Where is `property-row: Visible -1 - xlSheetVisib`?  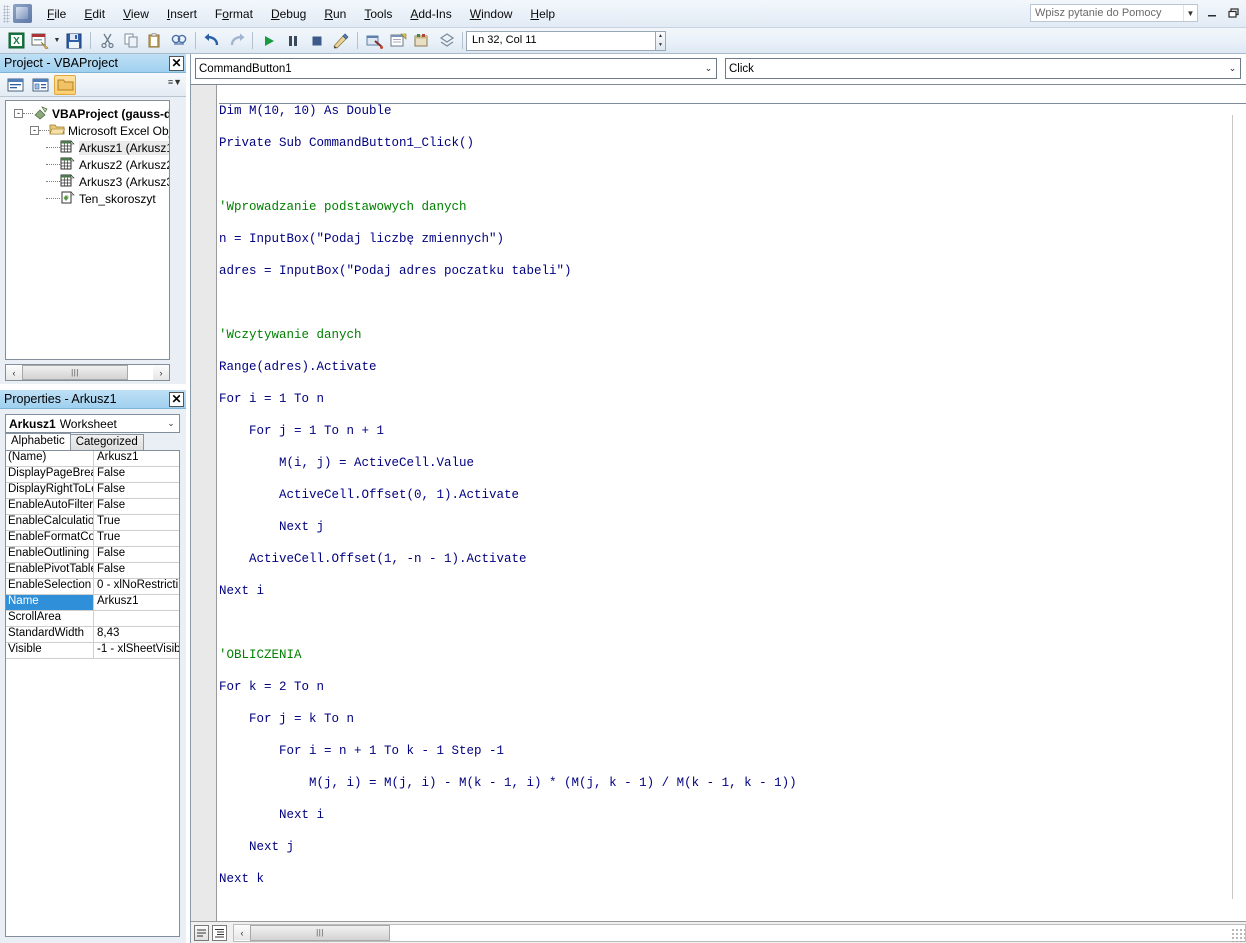
property-row: Visible -1 - xlSheetVisib is located at coordinates (92, 651).